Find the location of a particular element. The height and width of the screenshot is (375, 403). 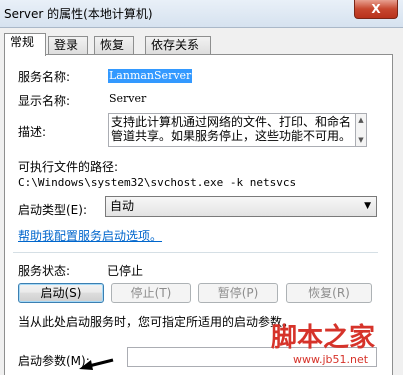

help-link: 帮助我配置服务启动选项。 is located at coordinates (90, 235).